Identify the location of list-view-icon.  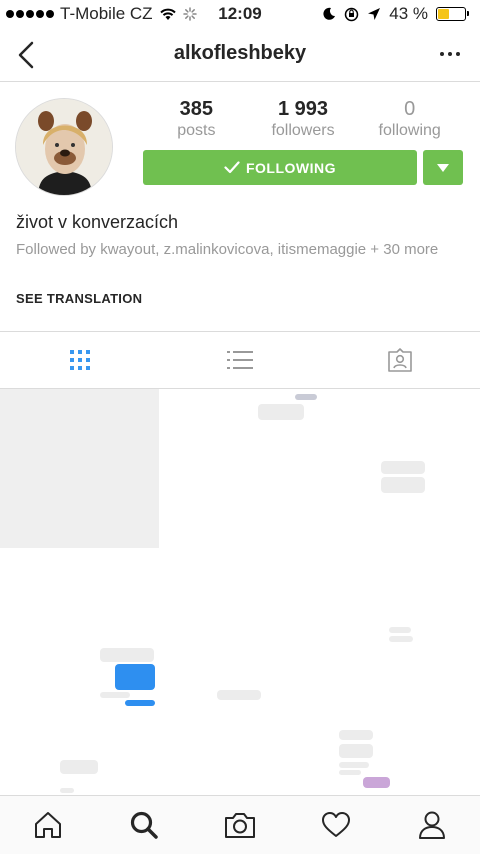
(240, 360).